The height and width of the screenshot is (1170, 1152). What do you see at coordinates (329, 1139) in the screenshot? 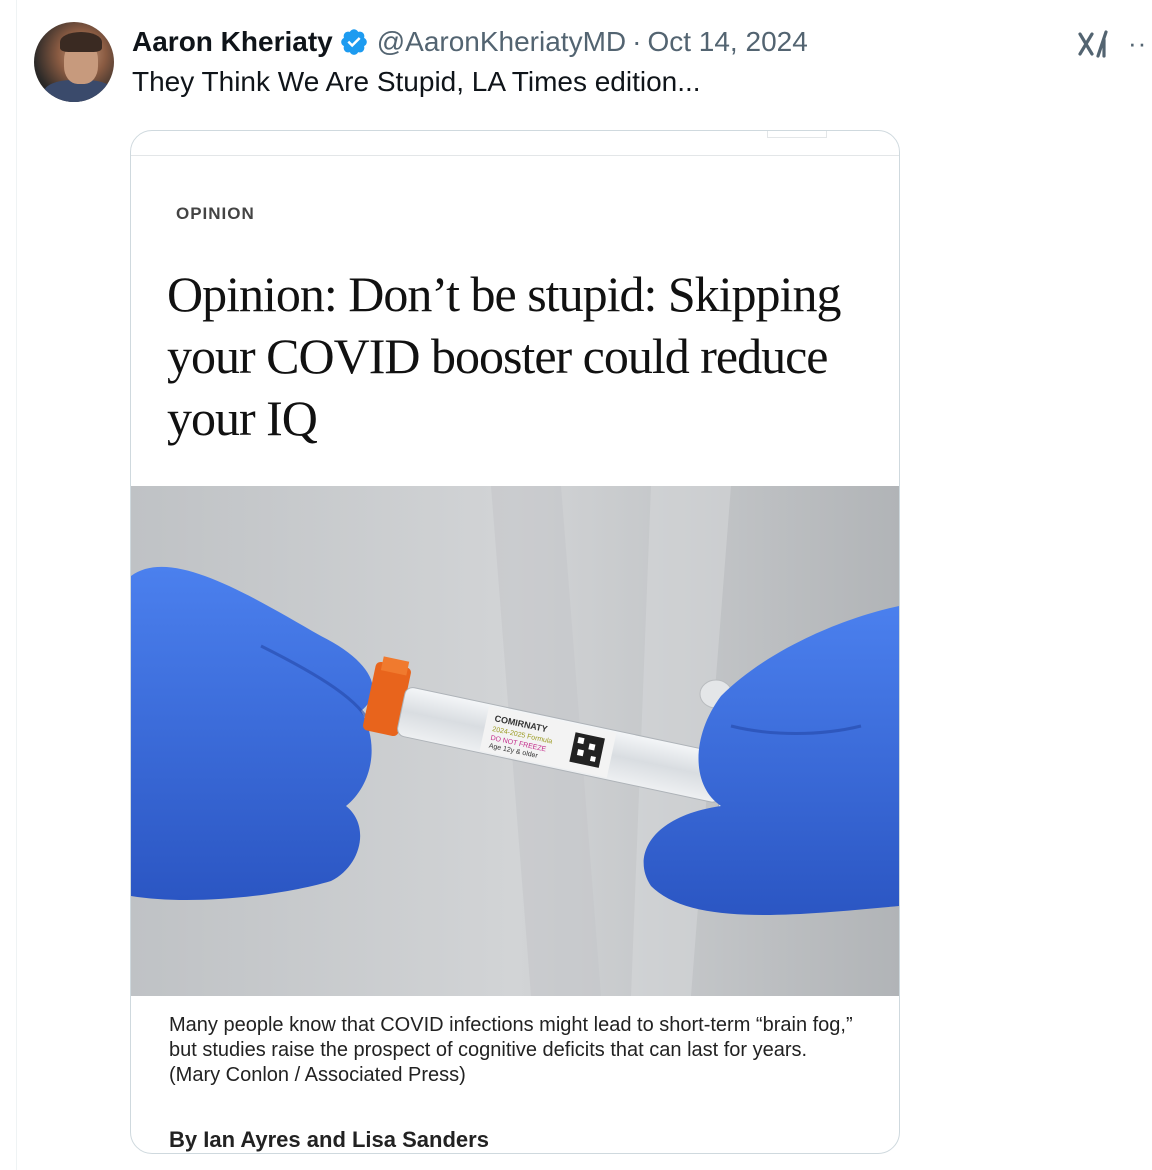
I see `article-byline: By Ian Ayres and Lisa Sanders` at bounding box center [329, 1139].